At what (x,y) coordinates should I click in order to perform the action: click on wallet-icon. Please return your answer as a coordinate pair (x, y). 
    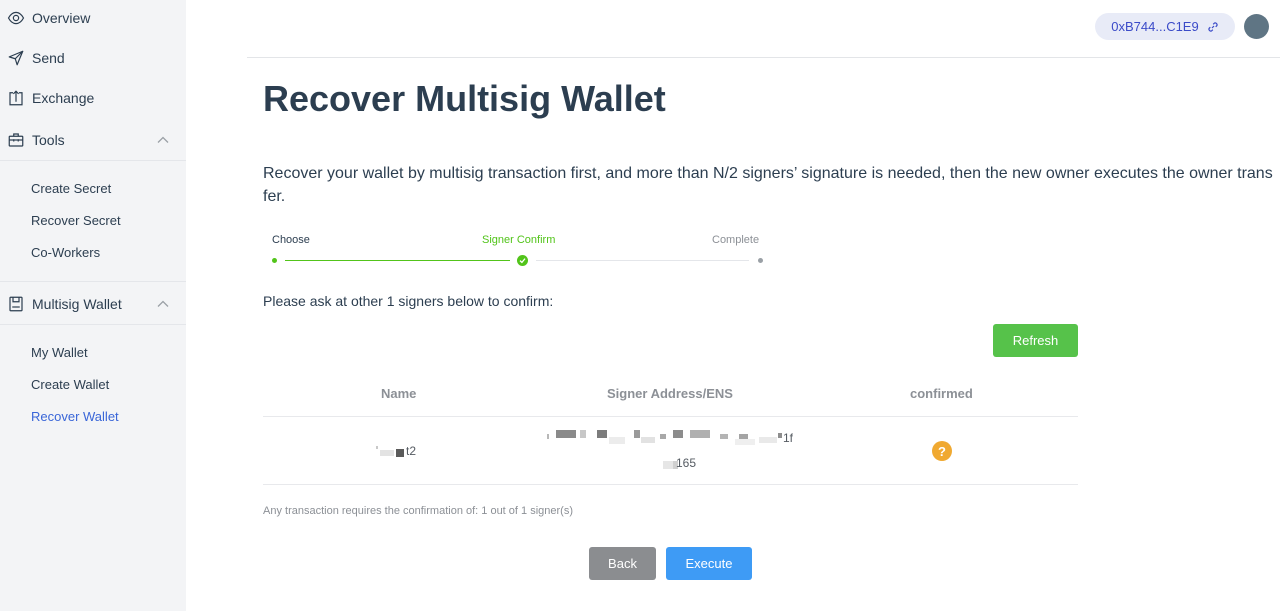
    Looking at the image, I should click on (16, 304).